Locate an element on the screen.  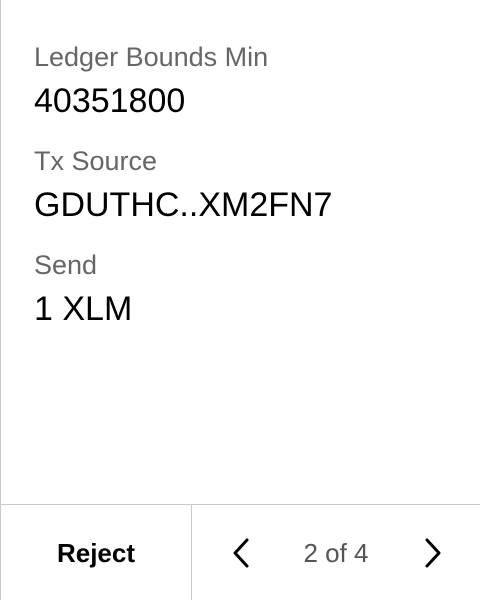
chevron-left-icon is located at coordinates (241, 553).